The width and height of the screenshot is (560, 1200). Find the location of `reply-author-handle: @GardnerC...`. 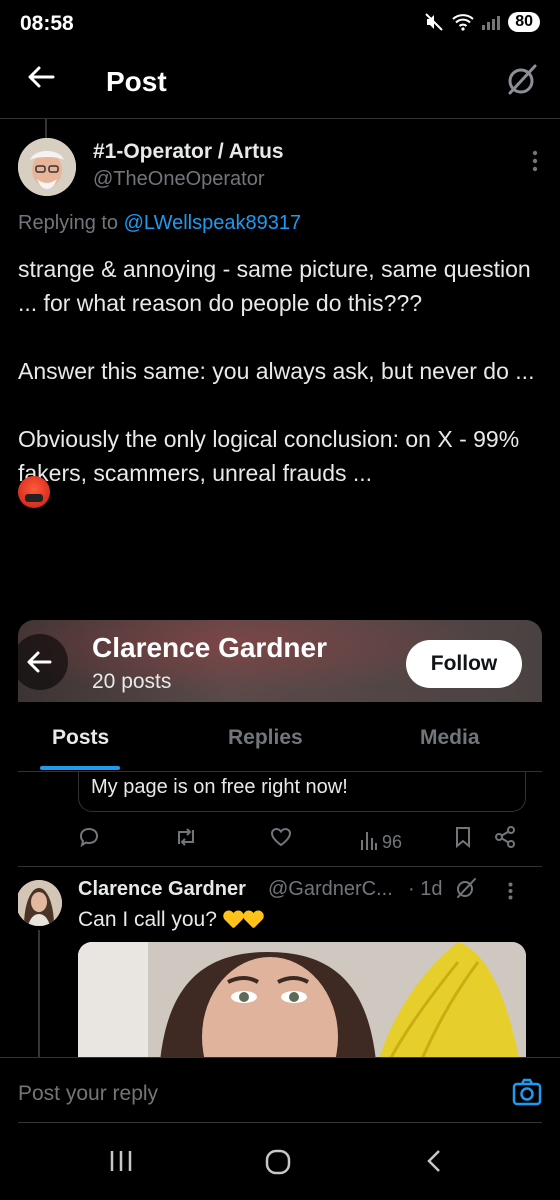

reply-author-handle: @GardnerC... is located at coordinates (330, 889).